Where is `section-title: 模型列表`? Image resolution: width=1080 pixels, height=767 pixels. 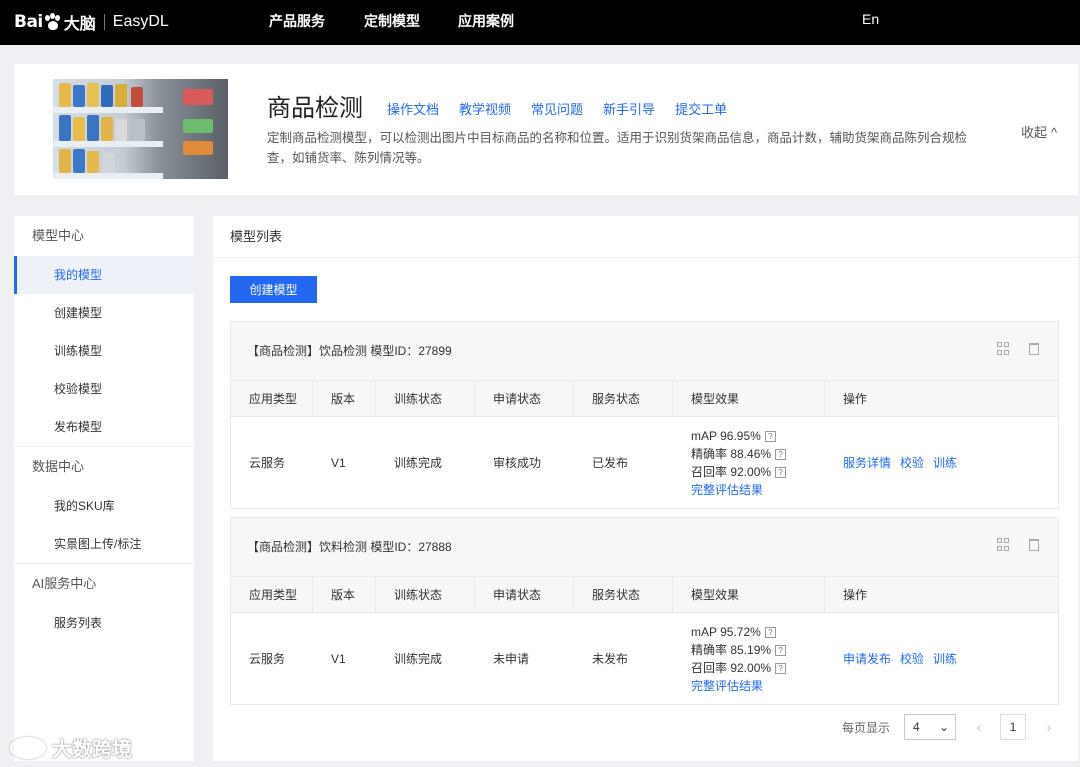
section-title: 模型列表 is located at coordinates (645, 237).